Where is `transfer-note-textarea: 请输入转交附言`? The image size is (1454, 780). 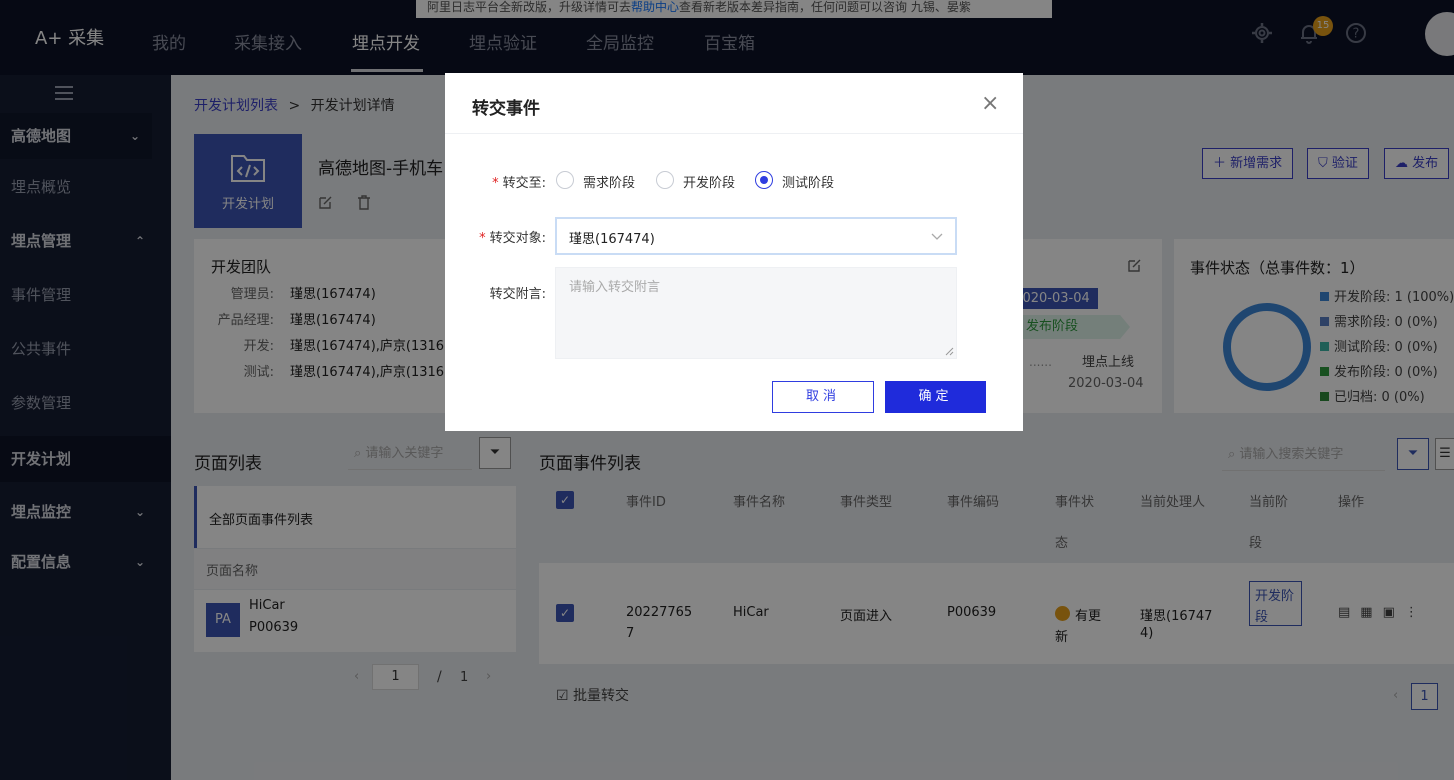 transfer-note-textarea: 请输入转交附言 is located at coordinates (756, 313).